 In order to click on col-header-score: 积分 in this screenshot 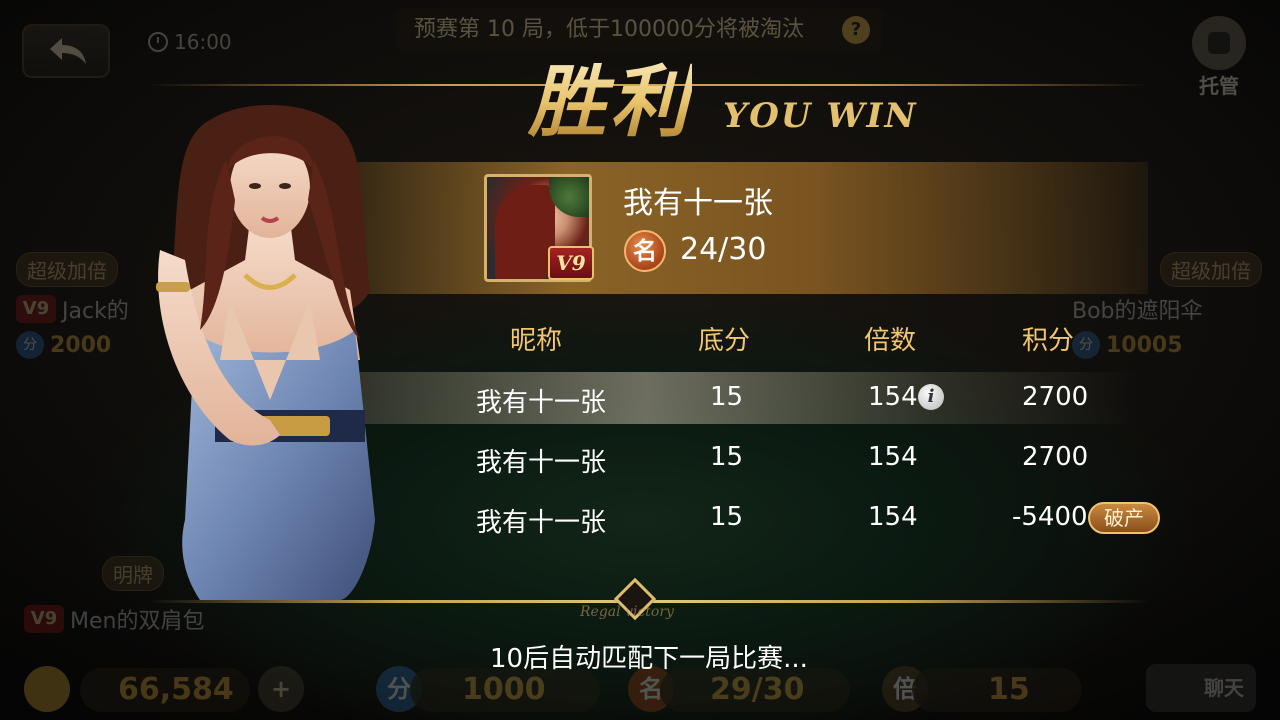, I will do `click(1048, 341)`.